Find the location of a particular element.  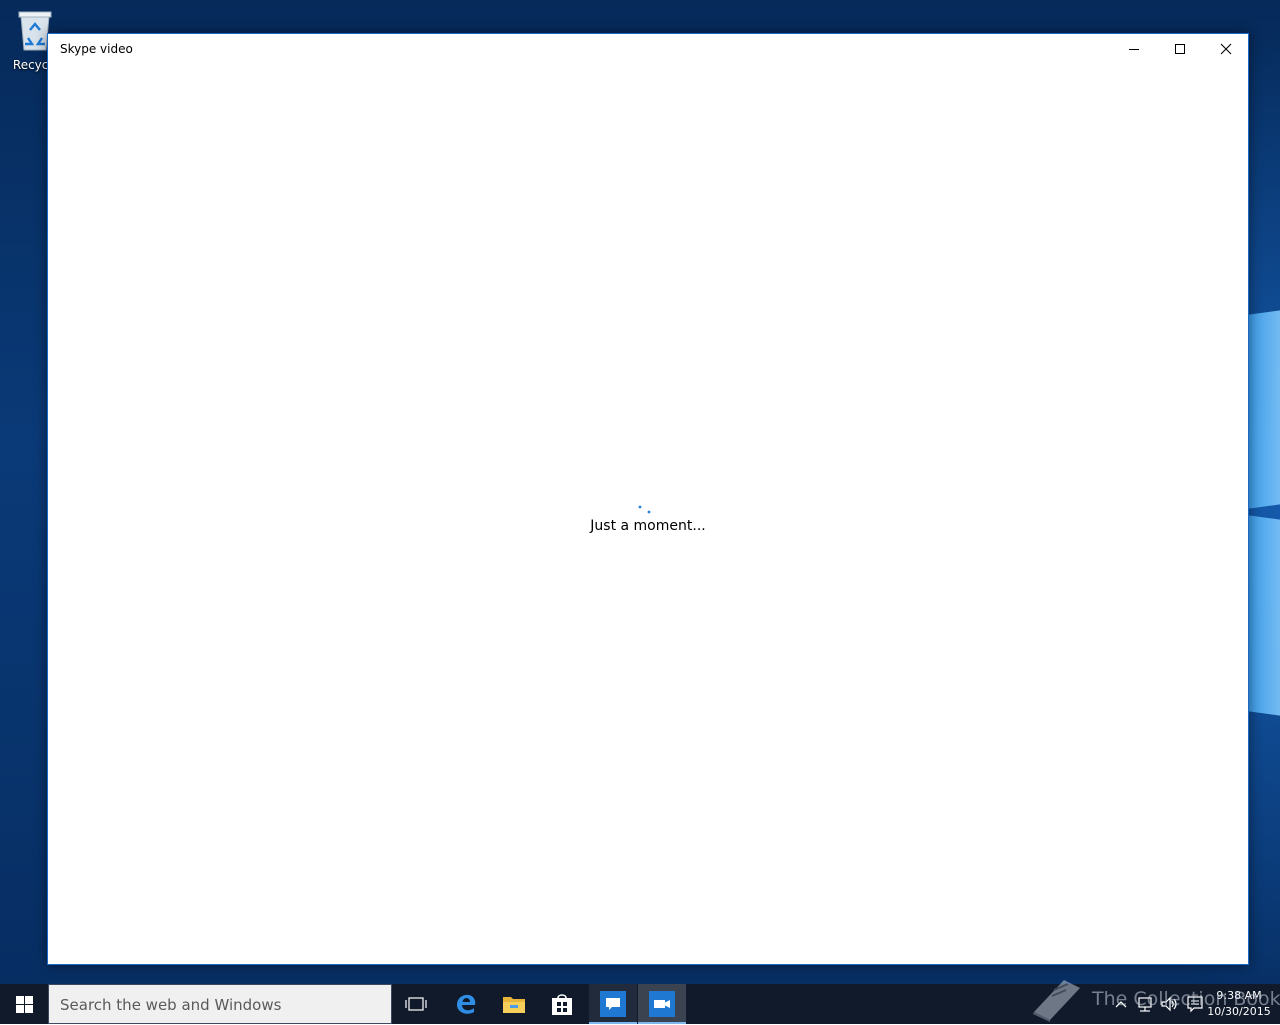

watermark-text: The Collection Book is located at coordinates (1186, 999).